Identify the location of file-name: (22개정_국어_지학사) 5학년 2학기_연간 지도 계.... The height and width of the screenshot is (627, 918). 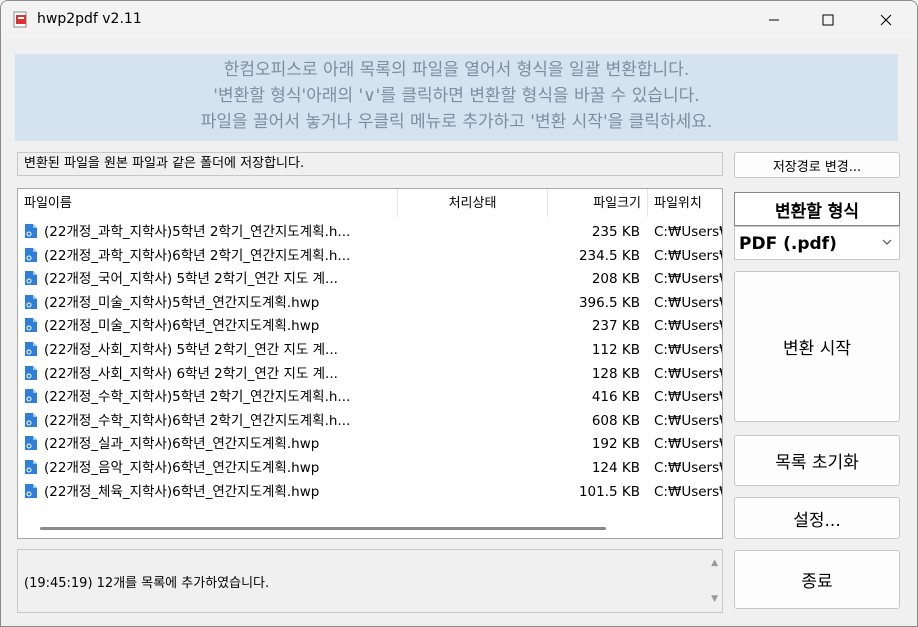
(191, 279).